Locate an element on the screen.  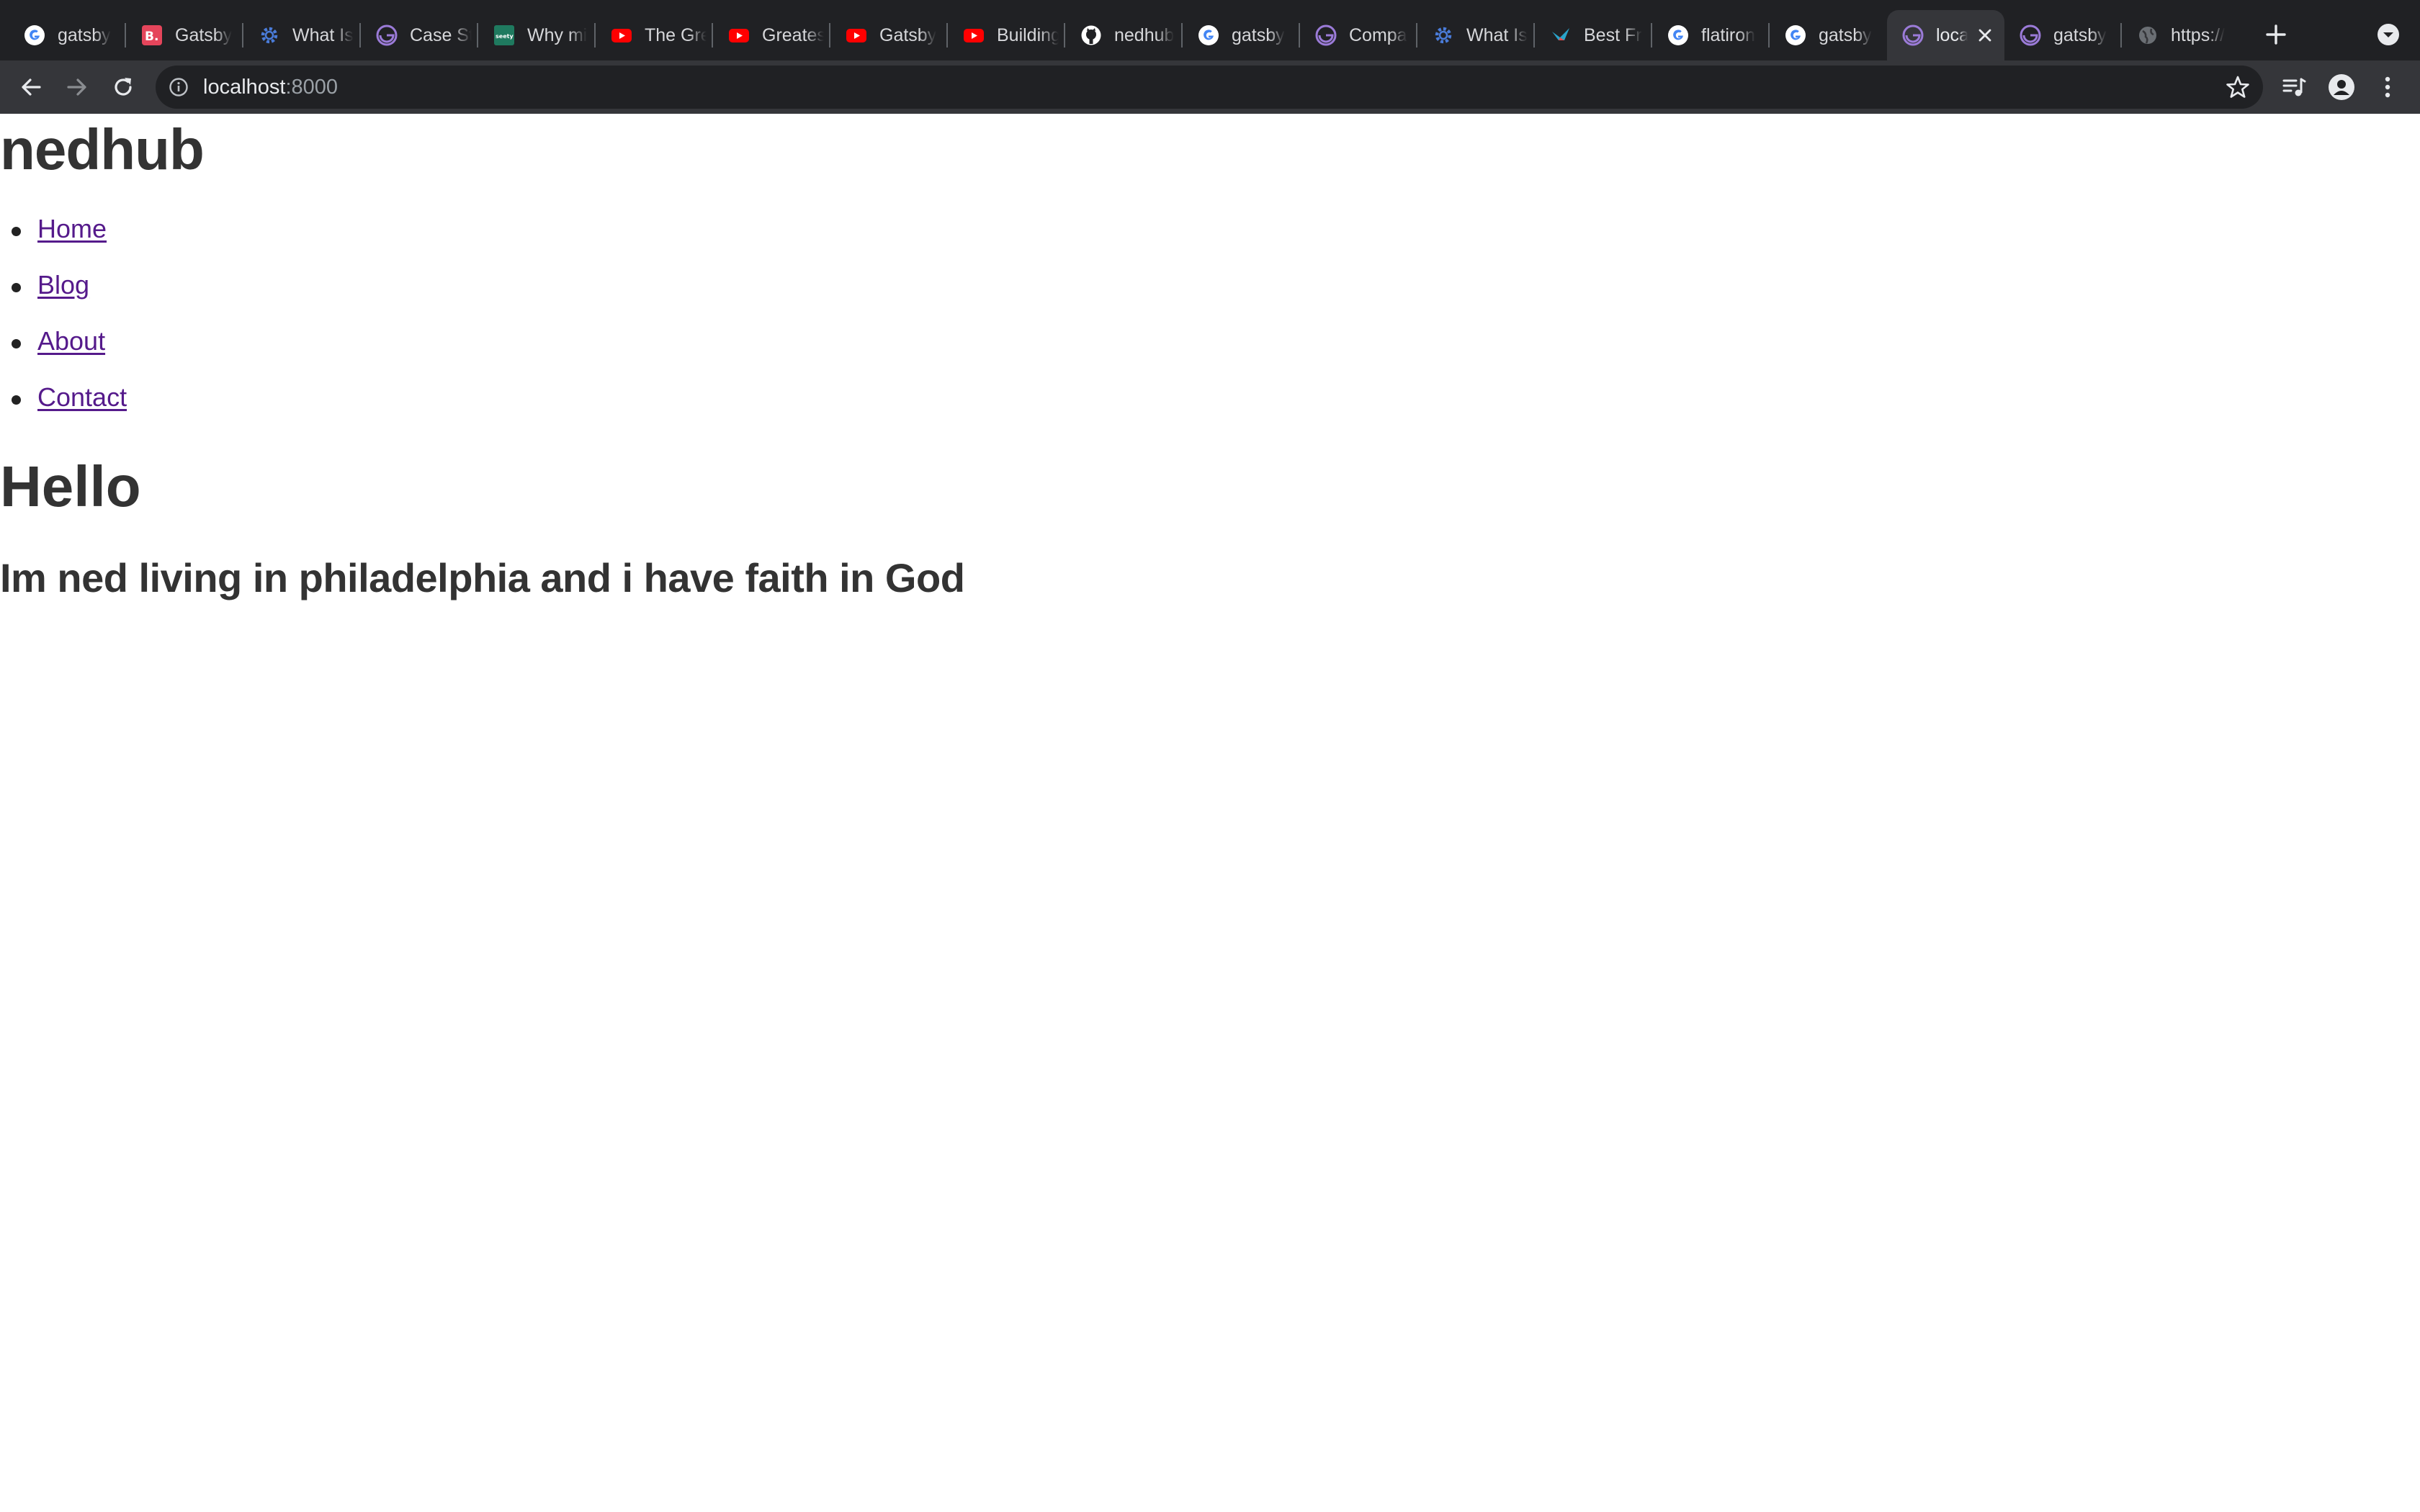
svg-text: B. is located at coordinates (151, 37).